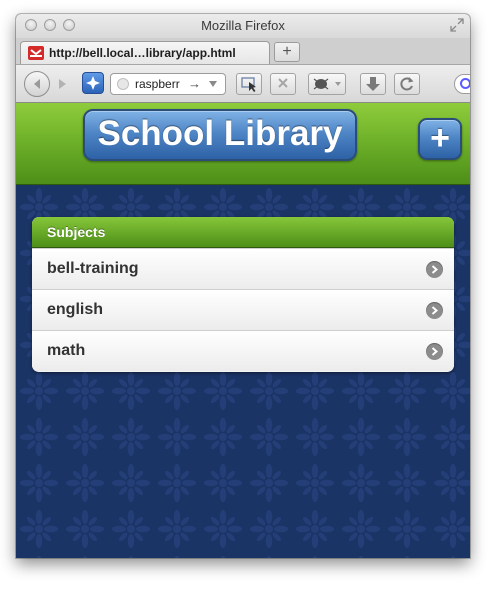  Describe the element at coordinates (194, 83) in the screenshot. I see `go-arrow-icon: →` at that location.